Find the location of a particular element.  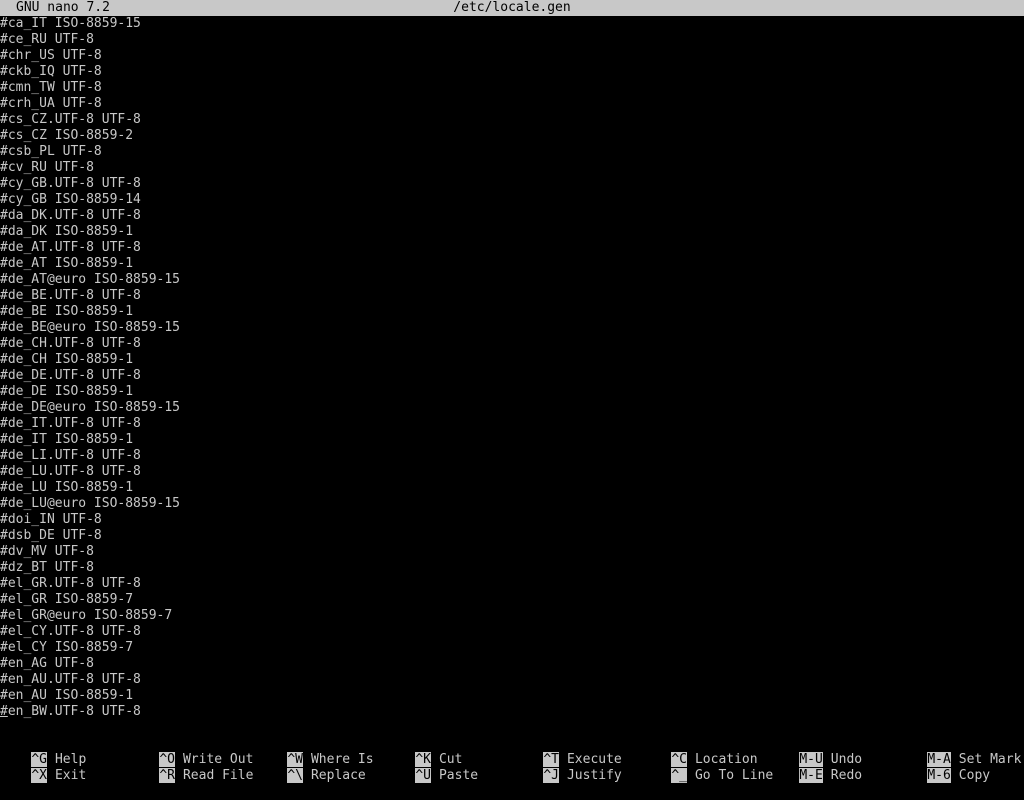

text-line: #el_CY.UTF-8 UTF-8 is located at coordinates (512, 632).